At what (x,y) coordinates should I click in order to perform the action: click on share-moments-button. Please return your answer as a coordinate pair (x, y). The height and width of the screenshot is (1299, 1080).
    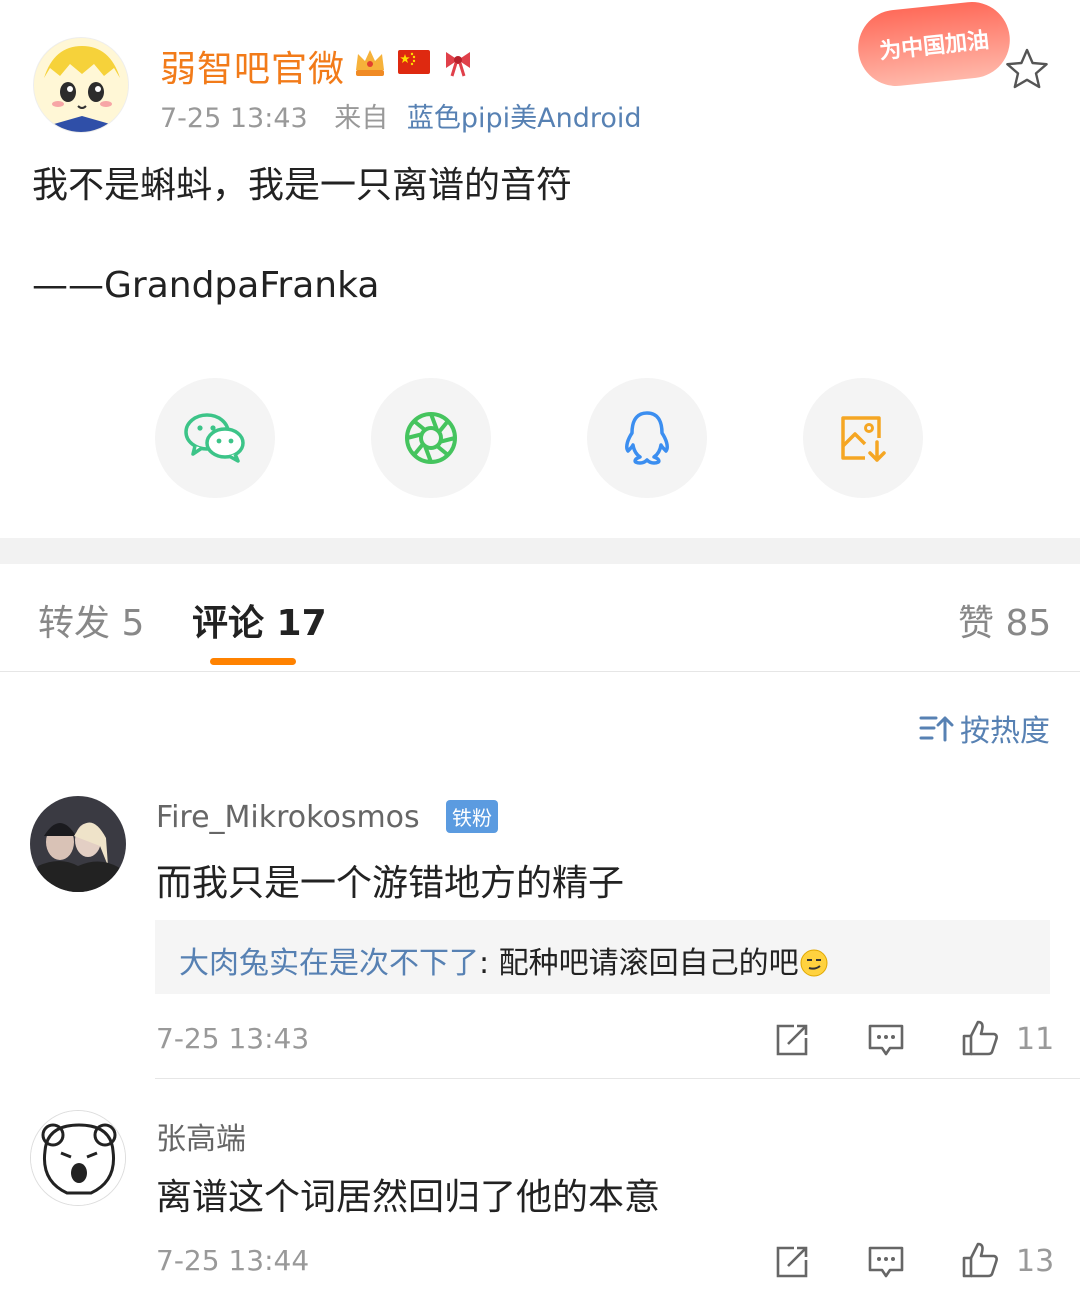
    Looking at the image, I should click on (431, 438).